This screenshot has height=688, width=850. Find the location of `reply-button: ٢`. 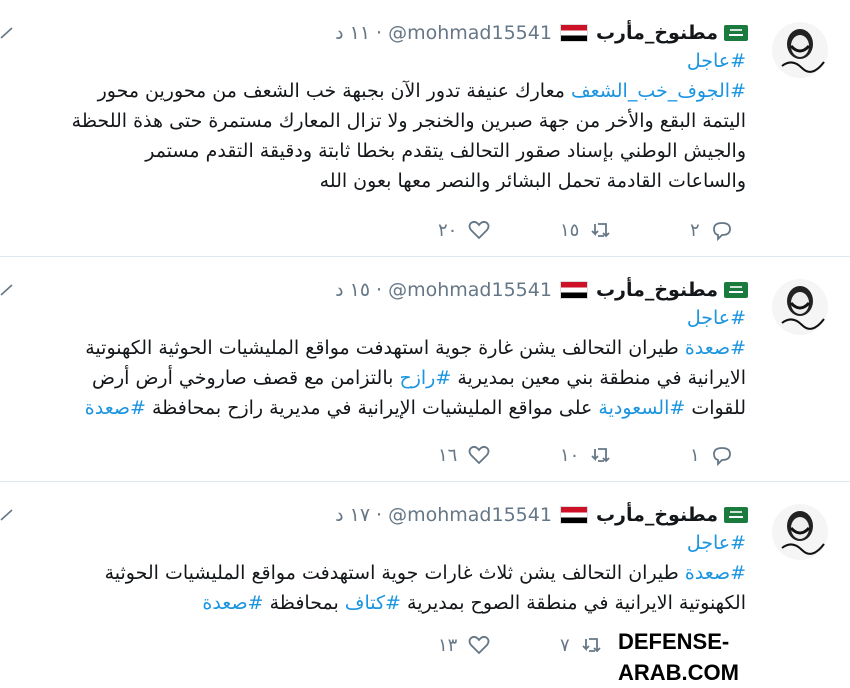

reply-button: ٢ is located at coordinates (712, 230).